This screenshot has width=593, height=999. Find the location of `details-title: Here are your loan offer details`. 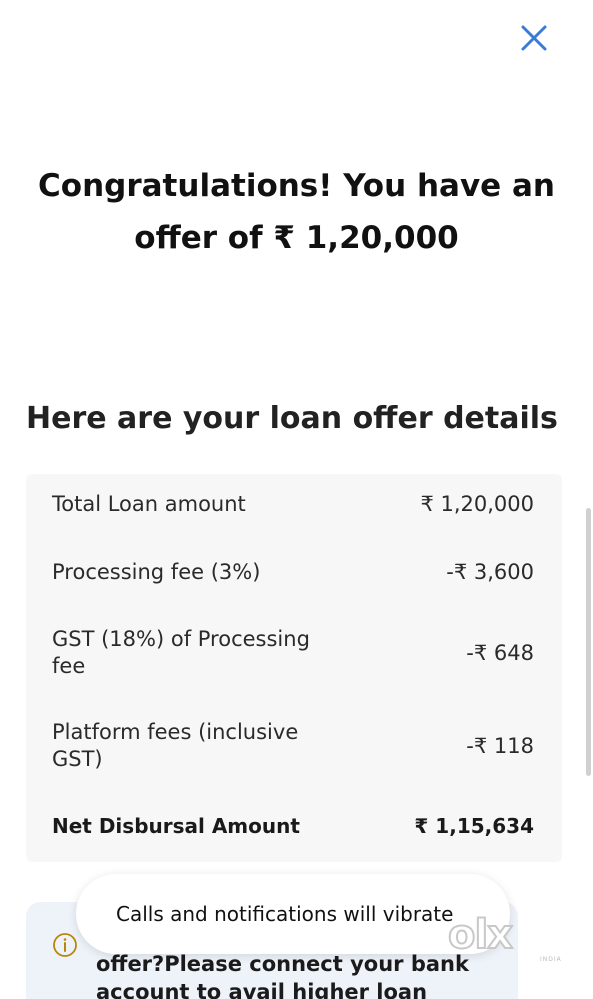

details-title: Here are your loan offer details is located at coordinates (292, 418).